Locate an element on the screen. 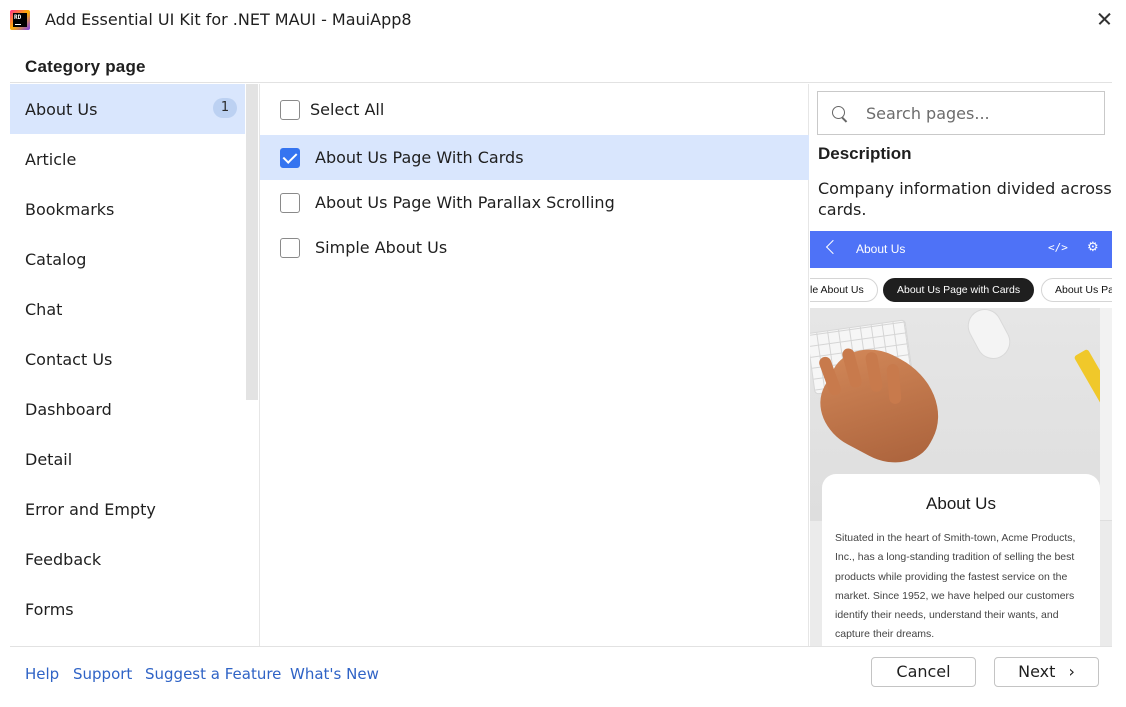 This screenshot has height=707, width=1126. category-item-catalog: Catalog is located at coordinates (127, 259).